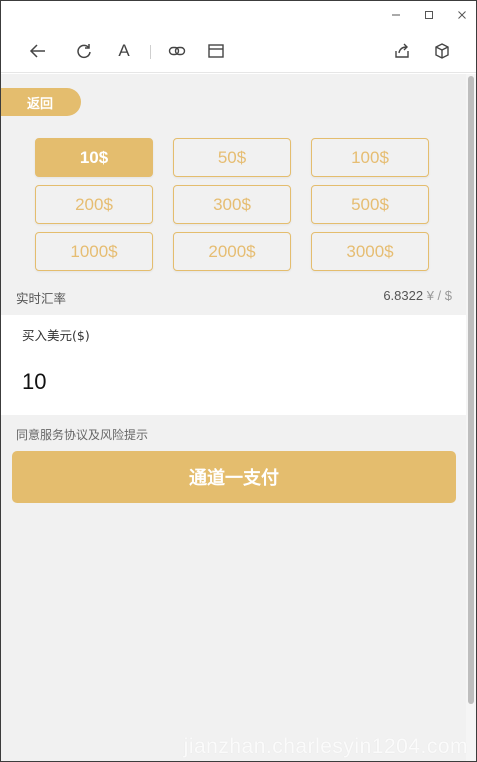  I want to click on agreement-link: 同意服务协议及风险提示, so click(82, 434).